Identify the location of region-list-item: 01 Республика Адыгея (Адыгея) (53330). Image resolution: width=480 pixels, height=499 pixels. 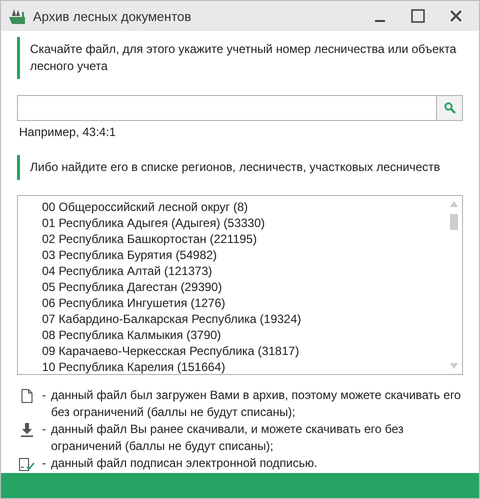
(244, 223).